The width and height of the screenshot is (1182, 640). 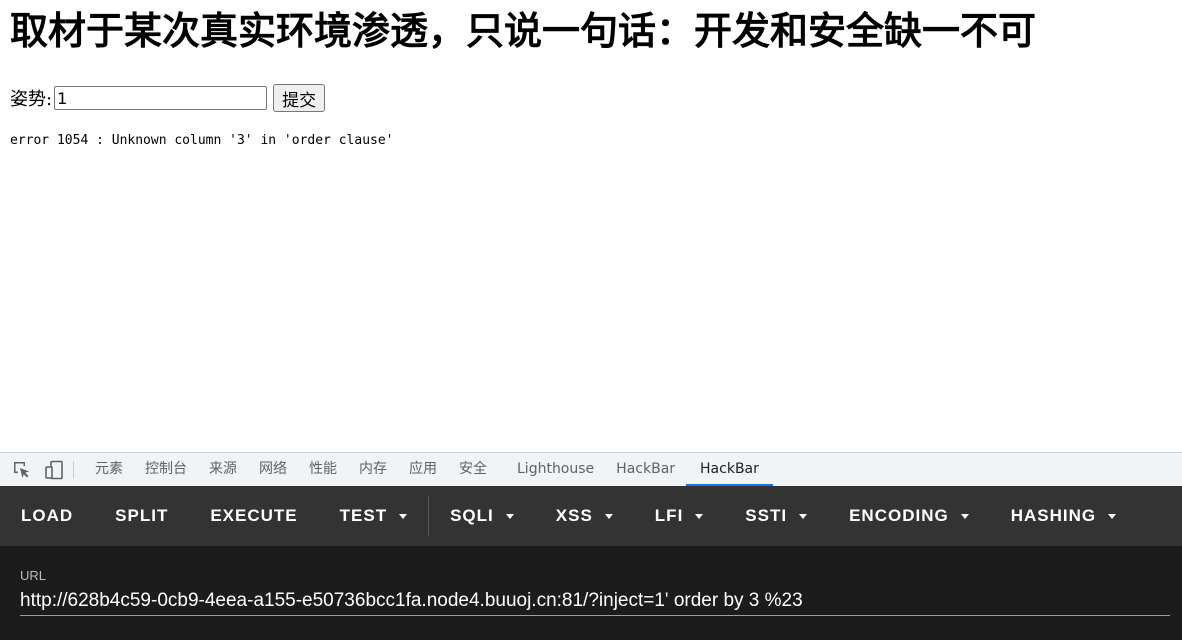 I want to click on ssti-dropdown: SSTI, so click(x=776, y=516).